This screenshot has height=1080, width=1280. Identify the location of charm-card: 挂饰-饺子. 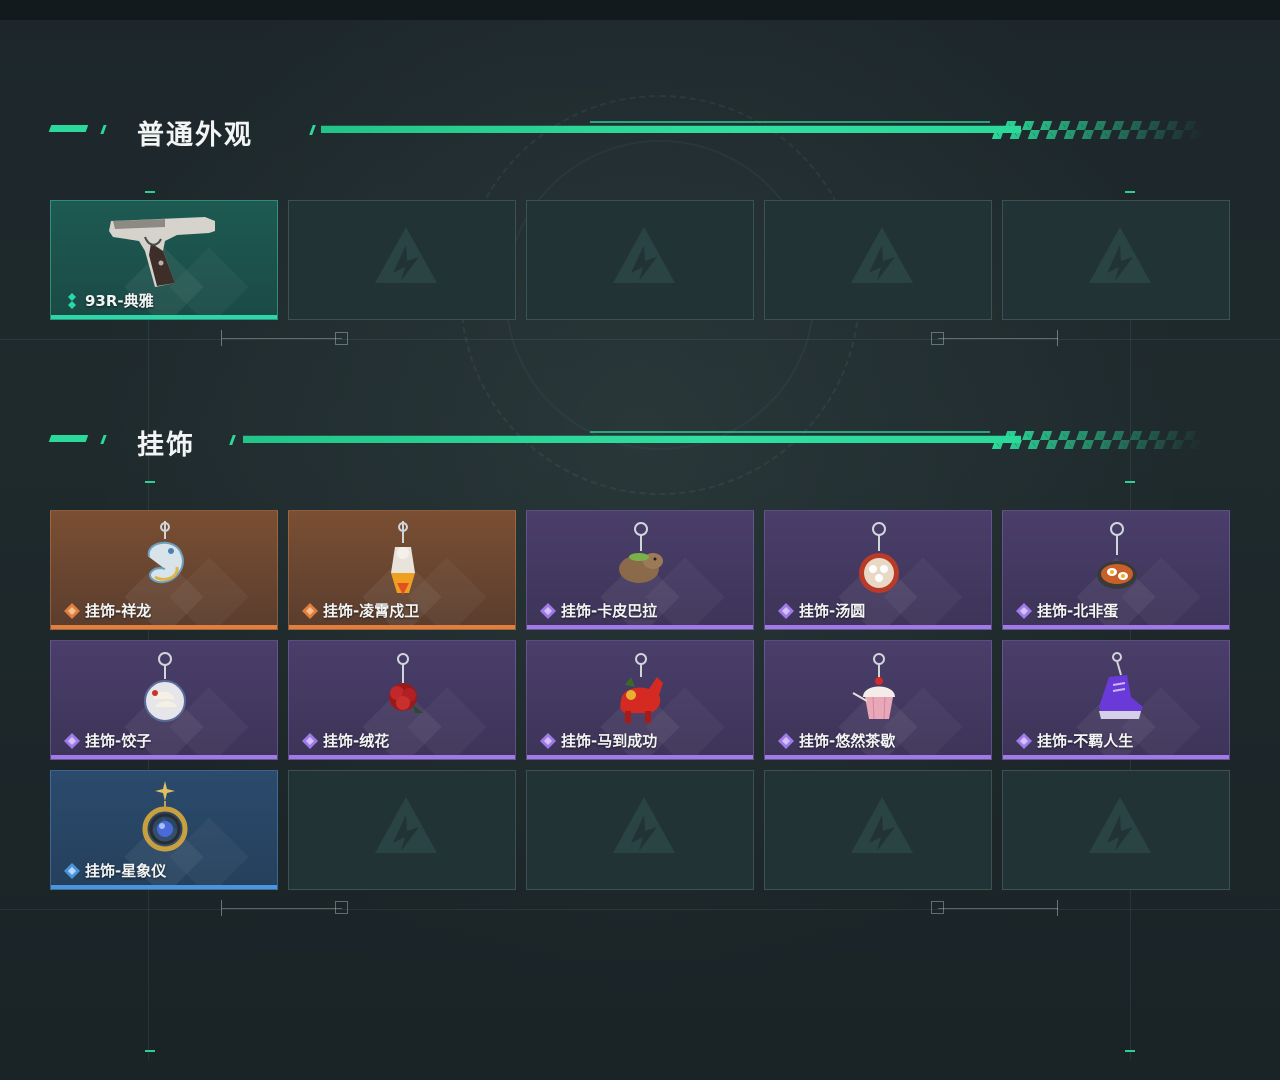
(164, 700).